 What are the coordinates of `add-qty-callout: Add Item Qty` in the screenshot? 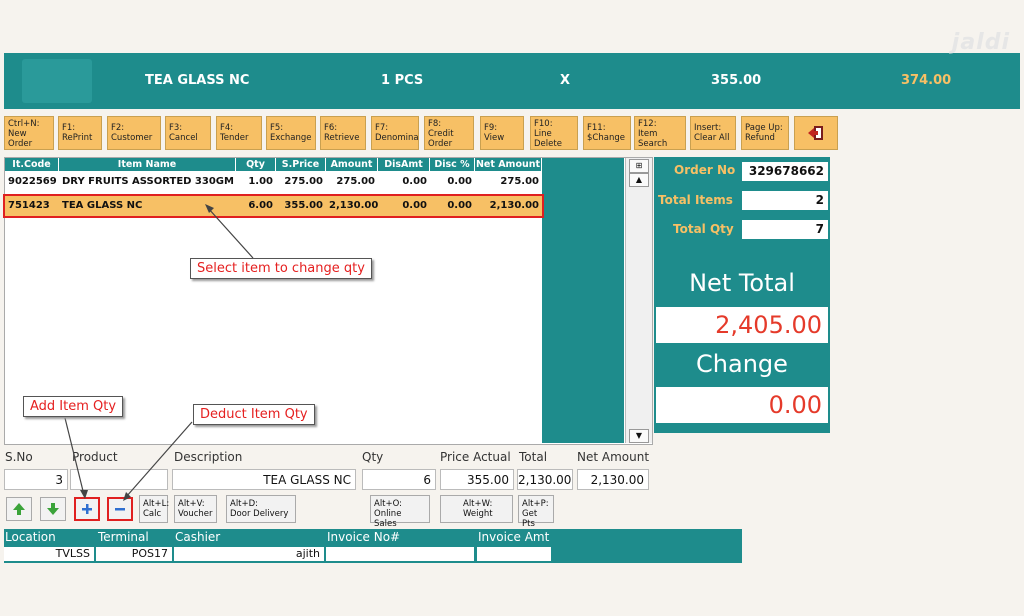 It's located at (73, 406).